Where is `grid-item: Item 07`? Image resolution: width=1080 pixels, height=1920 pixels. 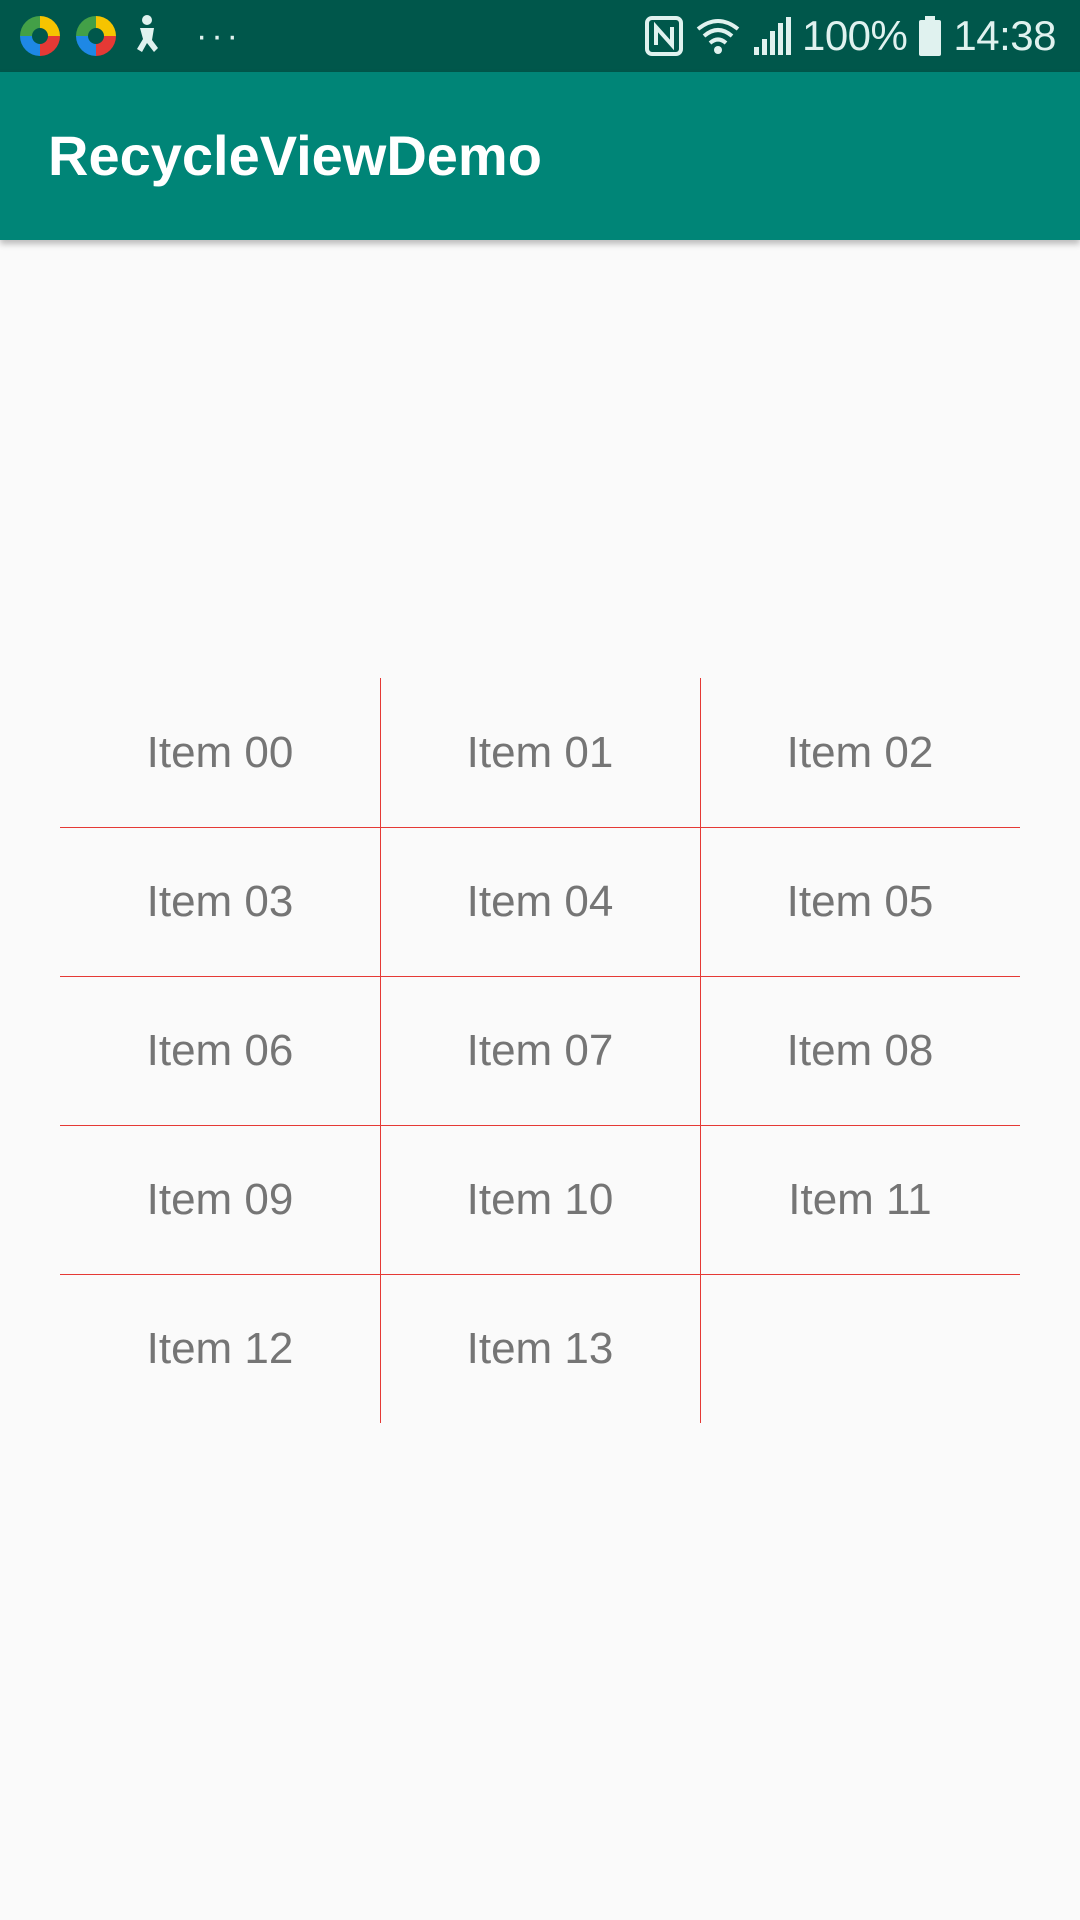 grid-item: Item 07 is located at coordinates (540, 1050).